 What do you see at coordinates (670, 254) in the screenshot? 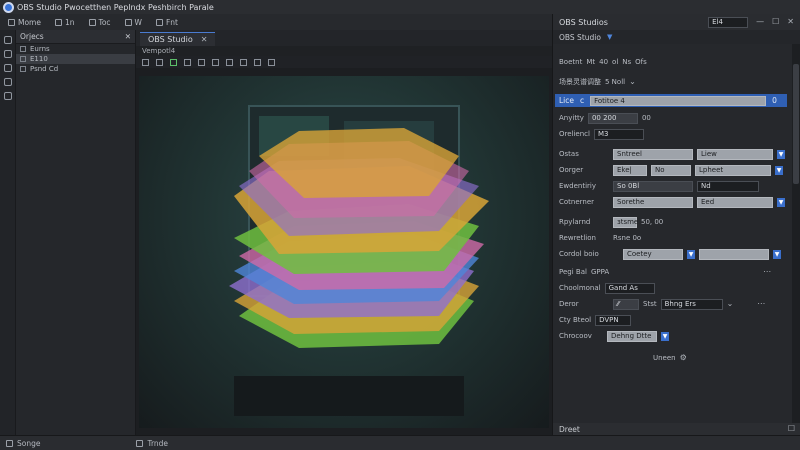
I see `prop-row: Cordol boio Coetey ▼ ▼` at bounding box center [670, 254].